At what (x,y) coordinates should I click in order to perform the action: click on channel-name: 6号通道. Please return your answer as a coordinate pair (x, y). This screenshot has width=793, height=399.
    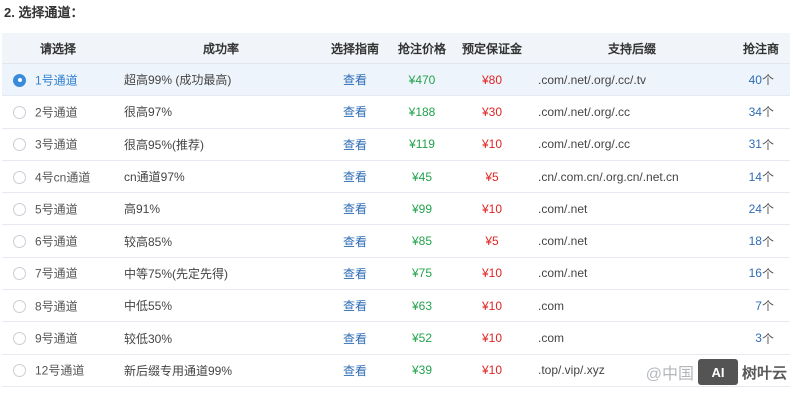
    Looking at the image, I should click on (56, 241).